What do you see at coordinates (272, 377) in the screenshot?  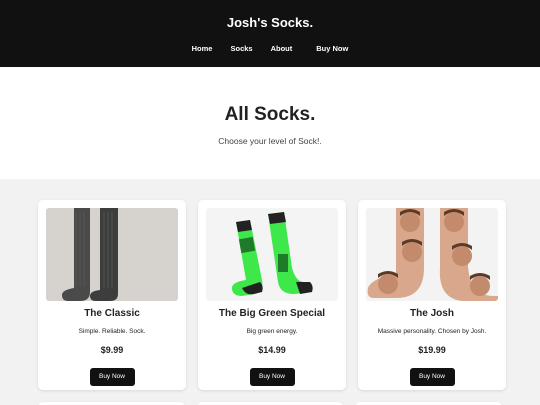 I see `buy-now-button-big-green: Buy Now` at bounding box center [272, 377].